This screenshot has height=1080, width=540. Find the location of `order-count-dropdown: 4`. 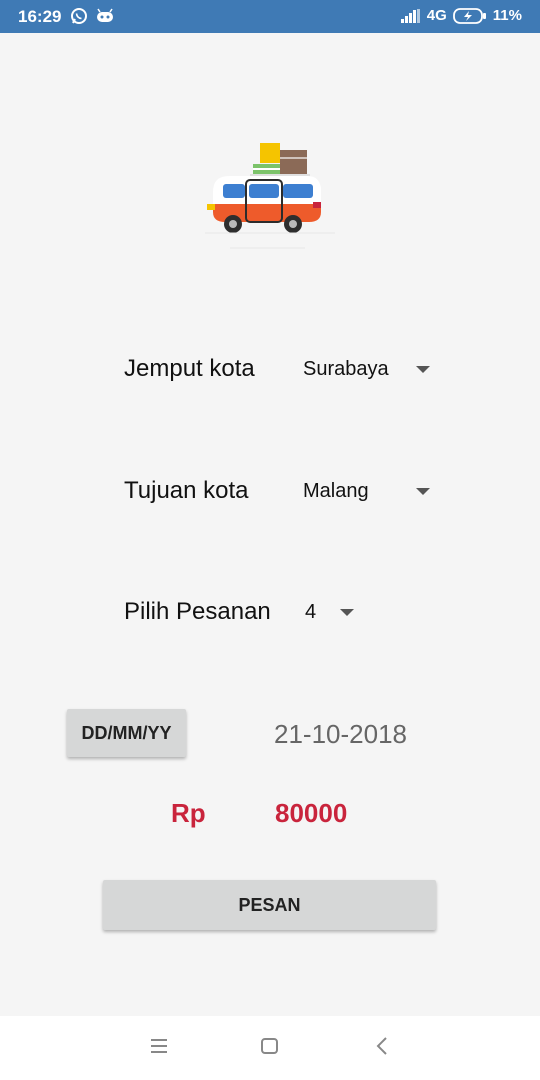

order-count-dropdown: 4 is located at coordinates (331, 612).